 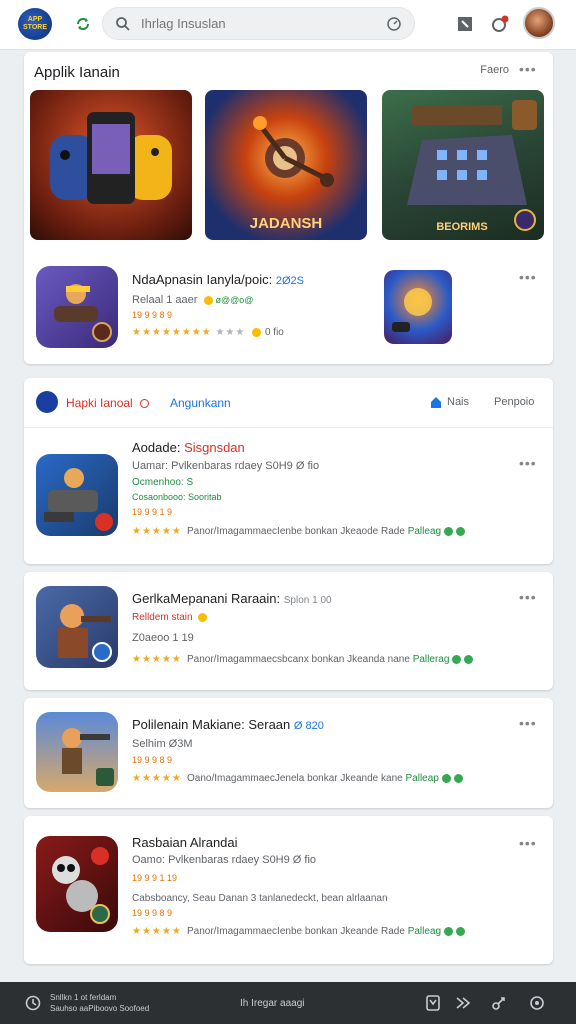 I want to click on top-app-title: NdaApnasin Ianyla/poic: 2Ø2S, so click(x=218, y=279).